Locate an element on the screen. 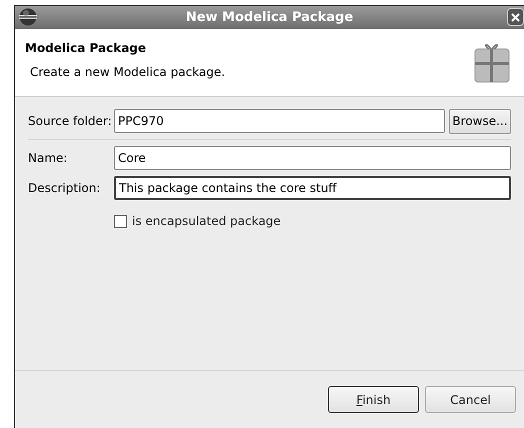 The height and width of the screenshot is (428, 524). checkbox is located at coordinates (120, 221).